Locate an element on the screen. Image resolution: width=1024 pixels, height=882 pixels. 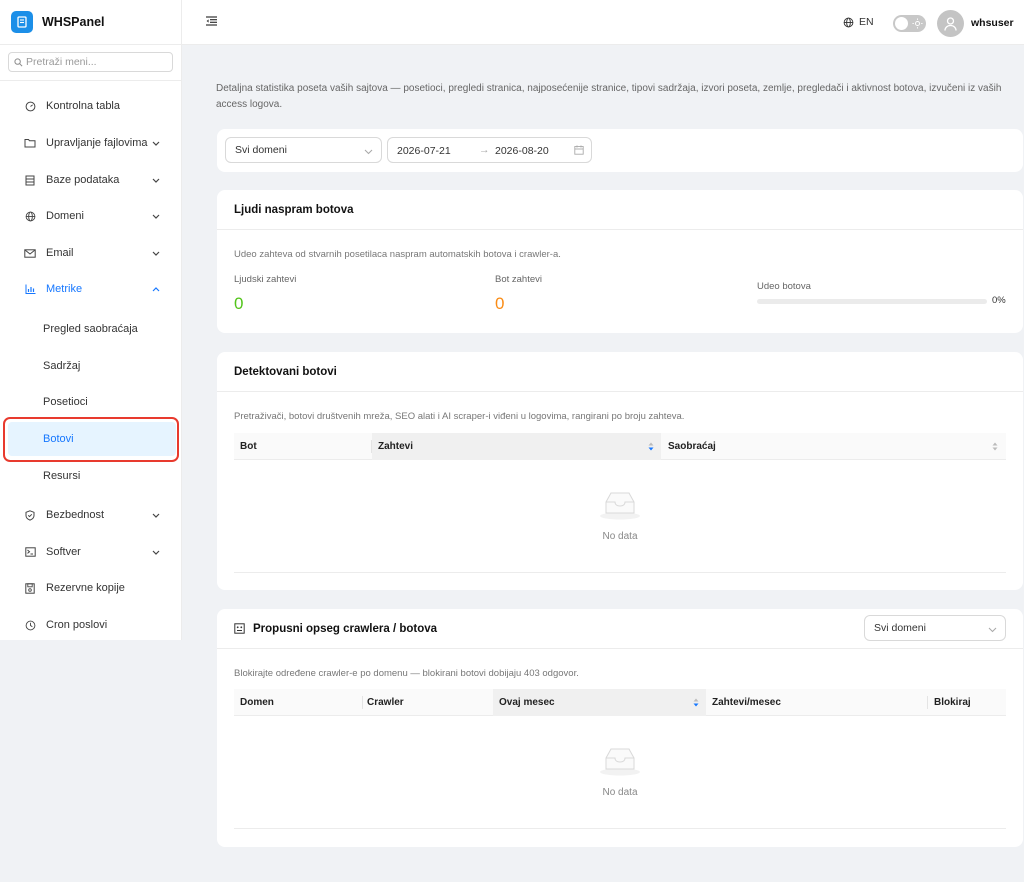
sidebar-item-security: Bezbednost is located at coordinates (90, 515).